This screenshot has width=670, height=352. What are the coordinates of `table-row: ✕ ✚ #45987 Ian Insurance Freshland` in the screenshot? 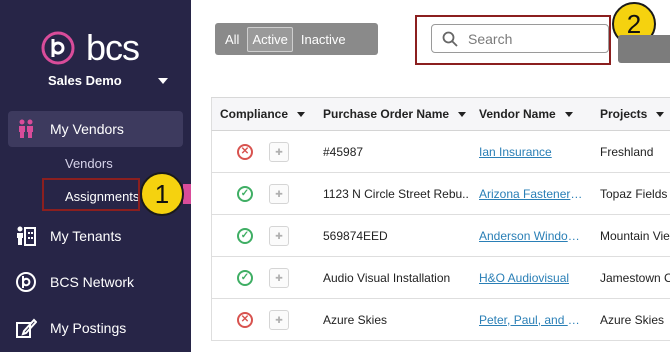 It's located at (440, 152).